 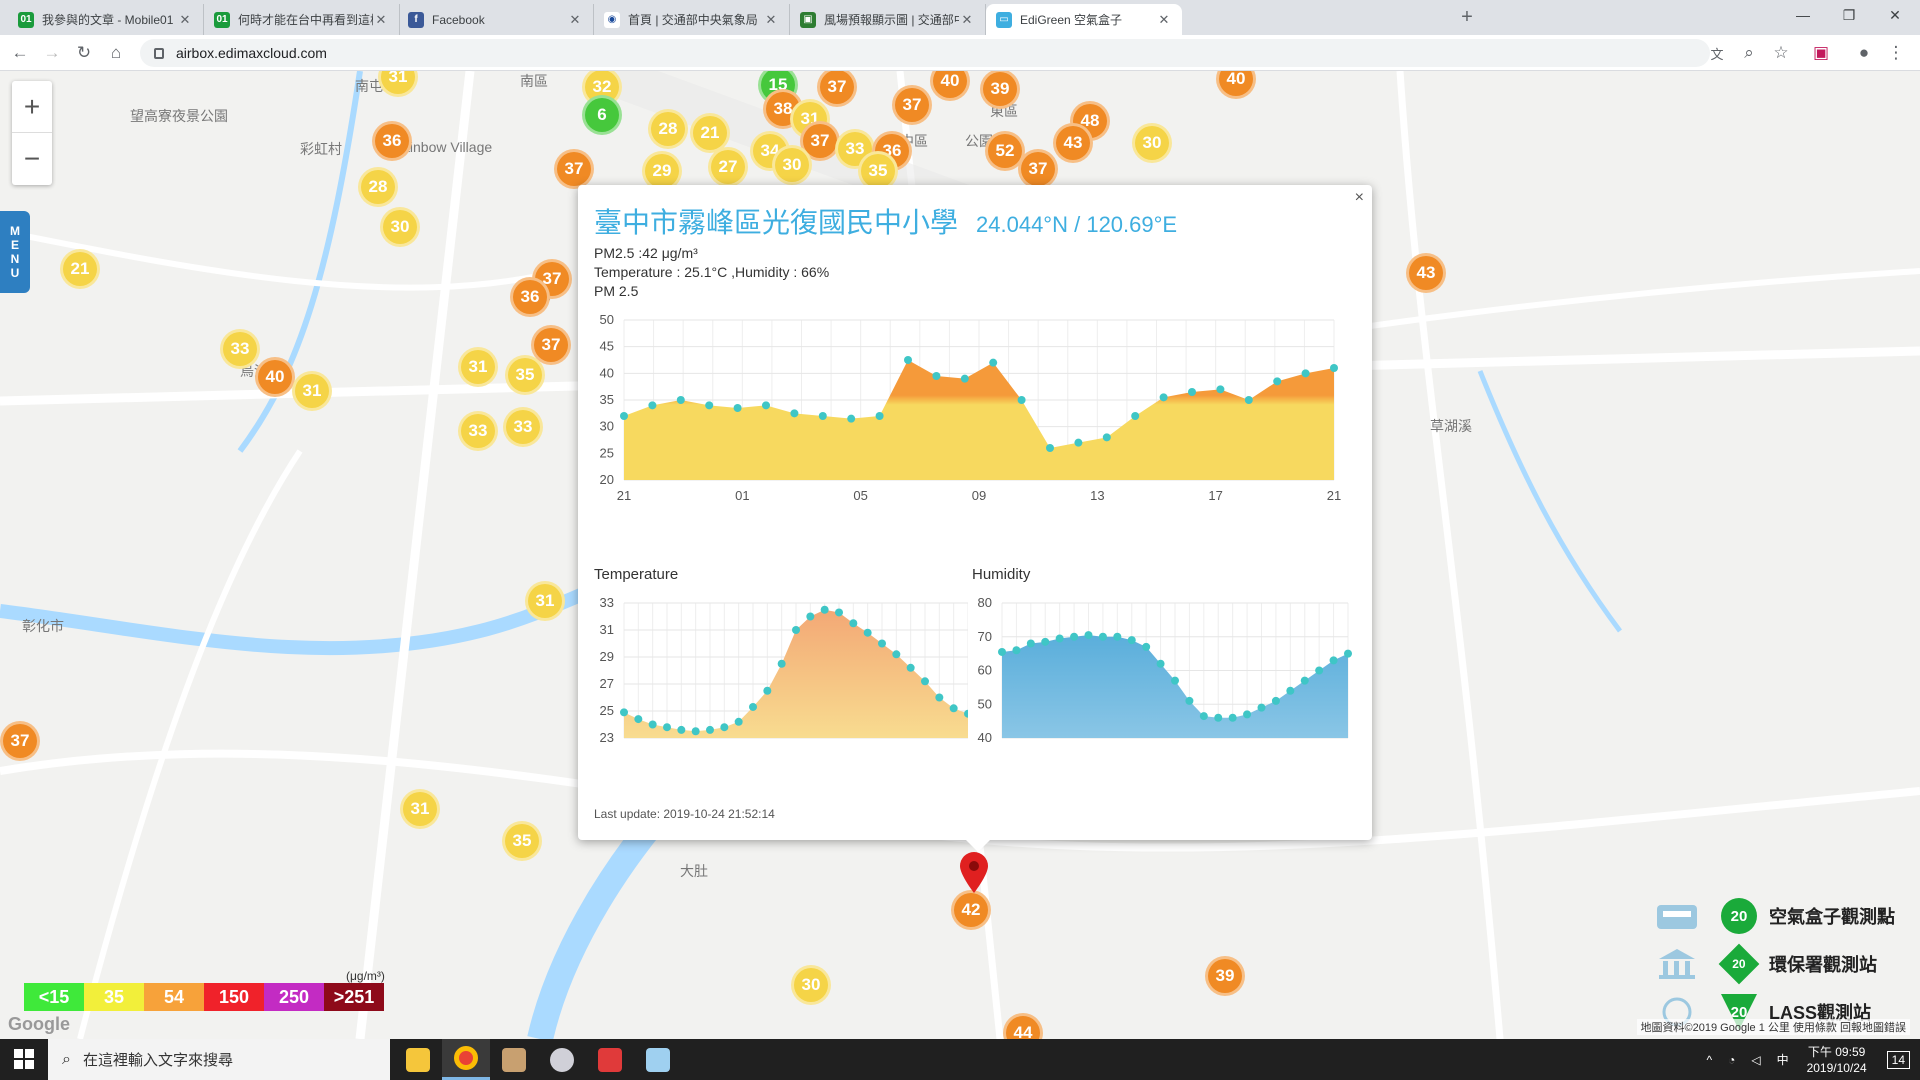 What do you see at coordinates (1739, 964) in the screenshot?
I see `source-badge-value: 20` at bounding box center [1739, 964].